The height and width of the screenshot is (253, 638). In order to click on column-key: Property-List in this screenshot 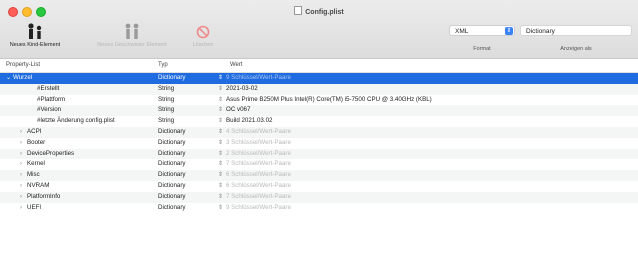, I will do `click(23, 65)`.